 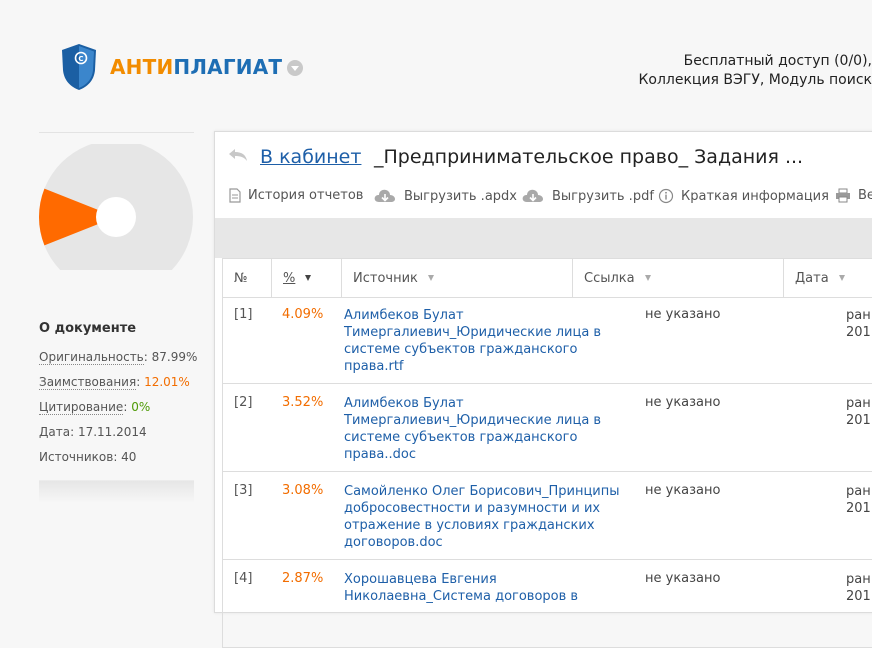 I want to click on logo: C АНТИПЛАГИАТ, so click(x=182, y=67).